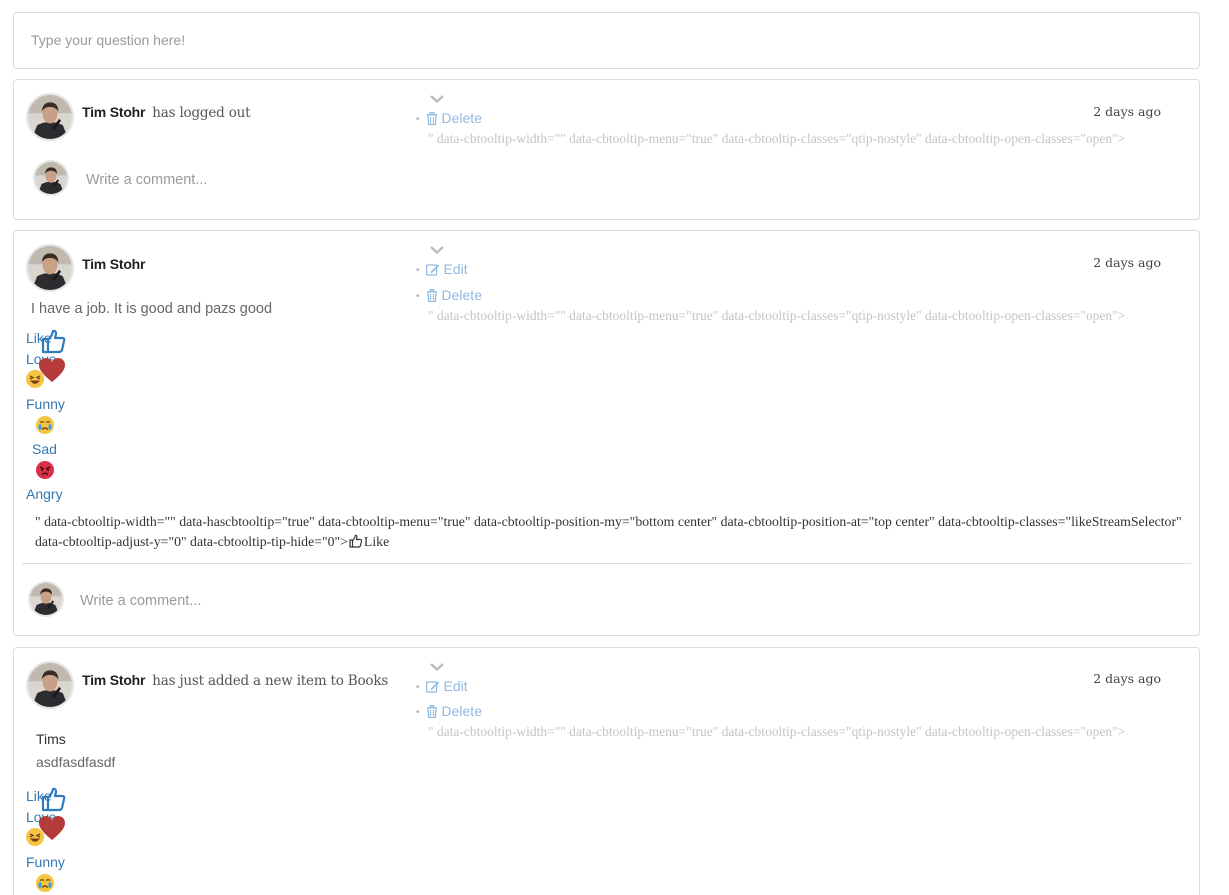 This screenshot has height=895, width=1229. Describe the element at coordinates (76, 762) in the screenshot. I see `item-description: asdfasdfasdf` at that location.